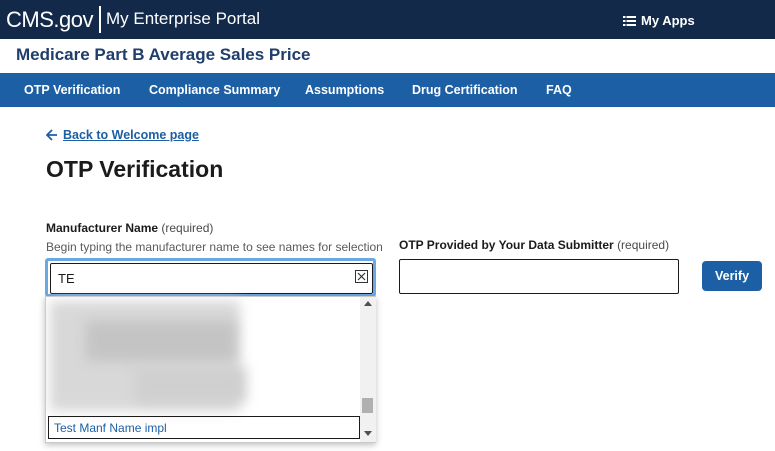 This screenshot has height=451, width=775. Describe the element at coordinates (102, 228) in the screenshot. I see `manufacturer-label-text: Manufacturer Name` at that location.